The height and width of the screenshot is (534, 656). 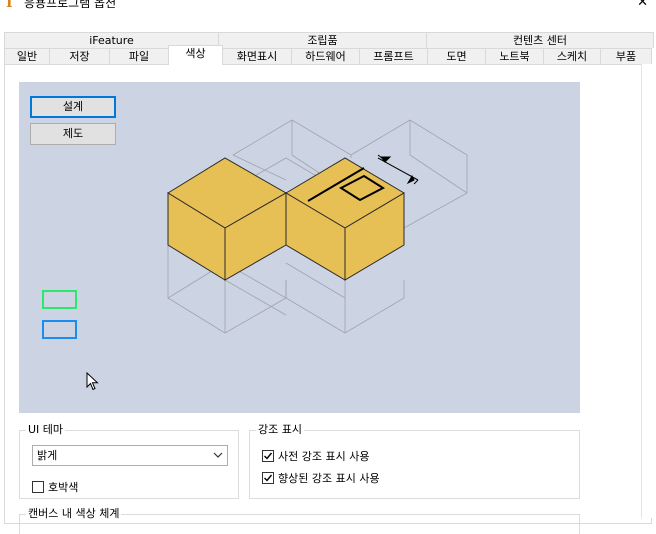 I want to click on highlight-color-swatch, so click(x=59, y=329).